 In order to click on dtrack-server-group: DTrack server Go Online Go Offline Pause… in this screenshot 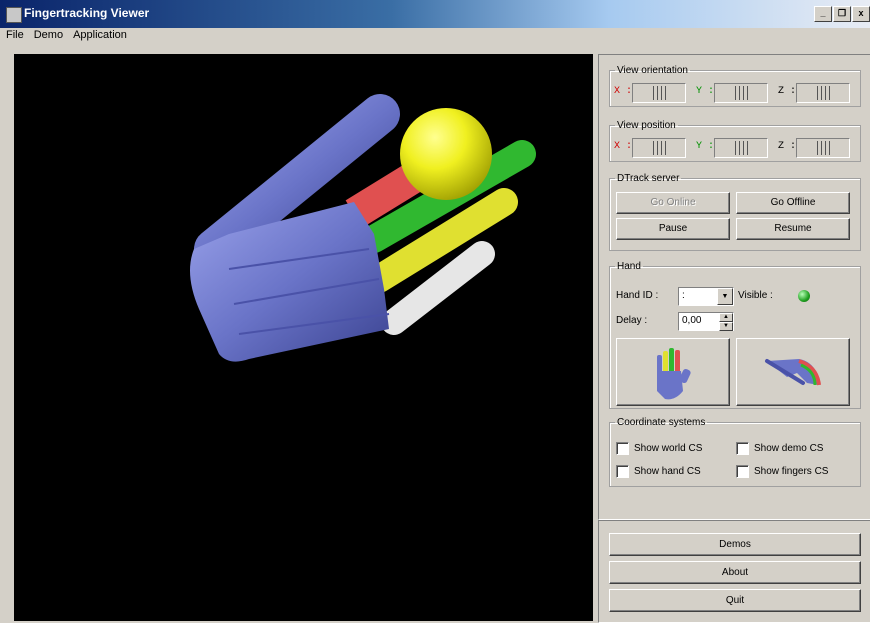, I will do `click(735, 212)`.